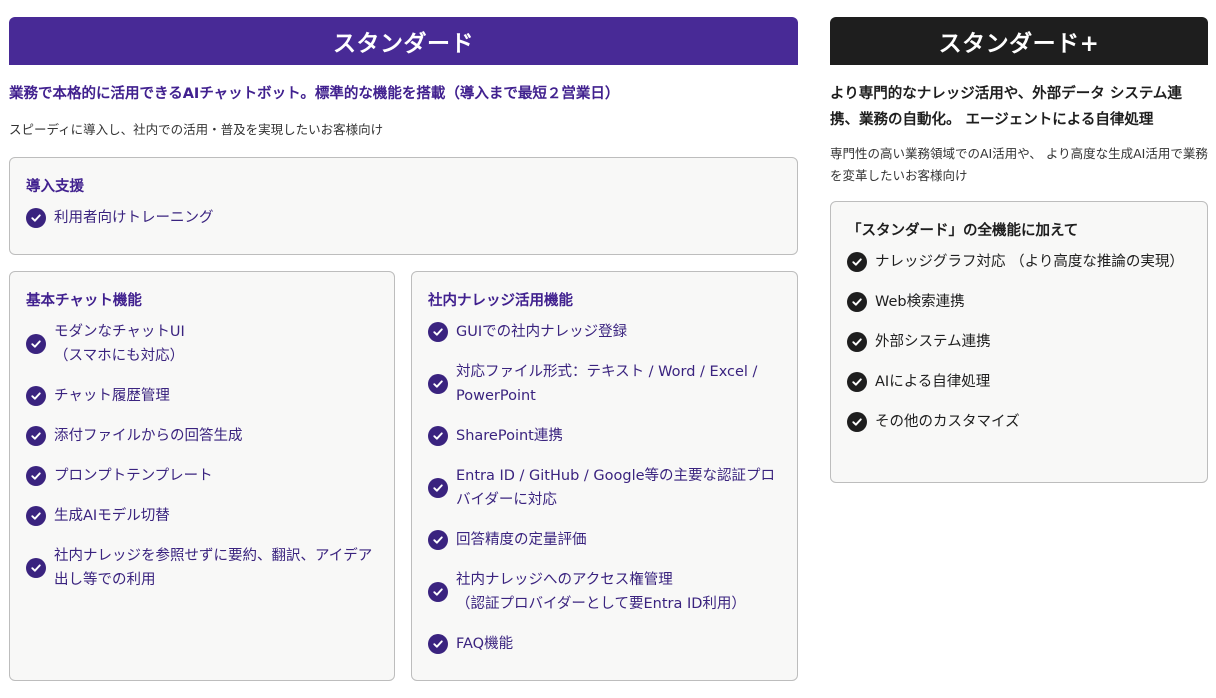 The height and width of the screenshot is (698, 1216). I want to click on feature-item-label: モダンなチャットUI （スマホにも対応）, so click(119, 344).